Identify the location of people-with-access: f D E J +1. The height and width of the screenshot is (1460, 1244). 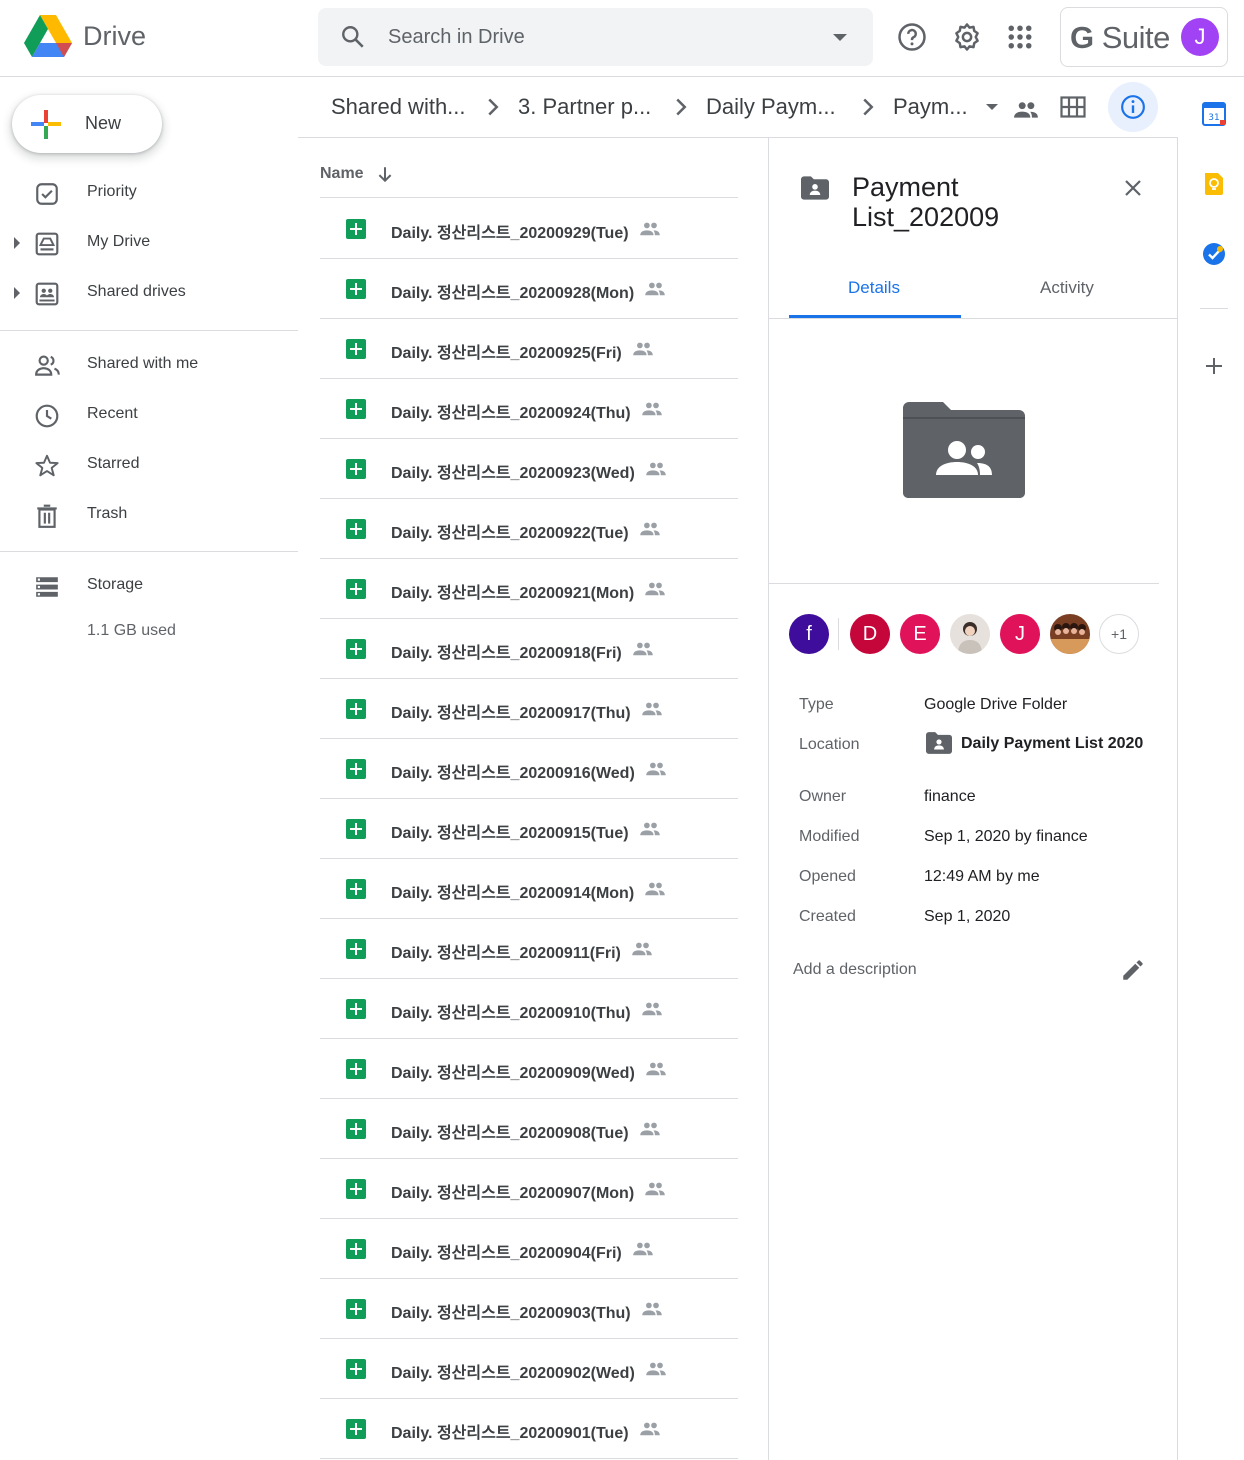
(974, 635).